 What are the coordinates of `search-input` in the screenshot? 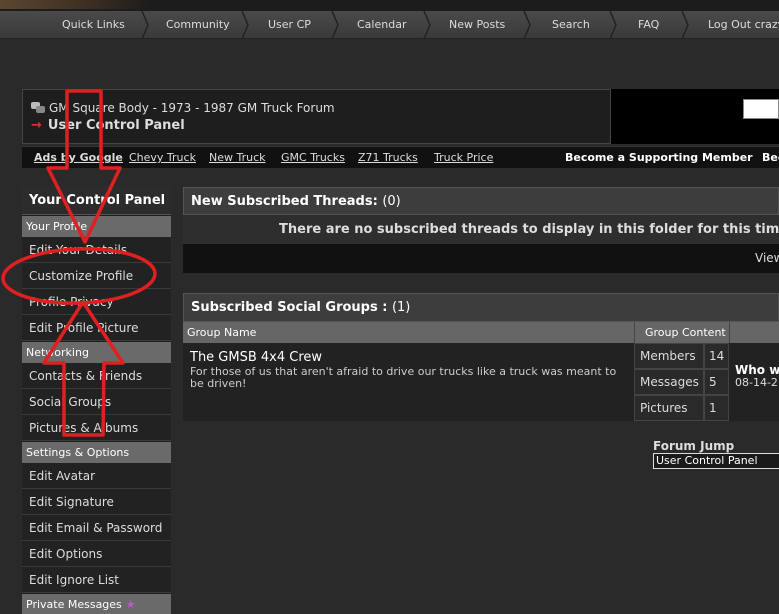 It's located at (761, 109).